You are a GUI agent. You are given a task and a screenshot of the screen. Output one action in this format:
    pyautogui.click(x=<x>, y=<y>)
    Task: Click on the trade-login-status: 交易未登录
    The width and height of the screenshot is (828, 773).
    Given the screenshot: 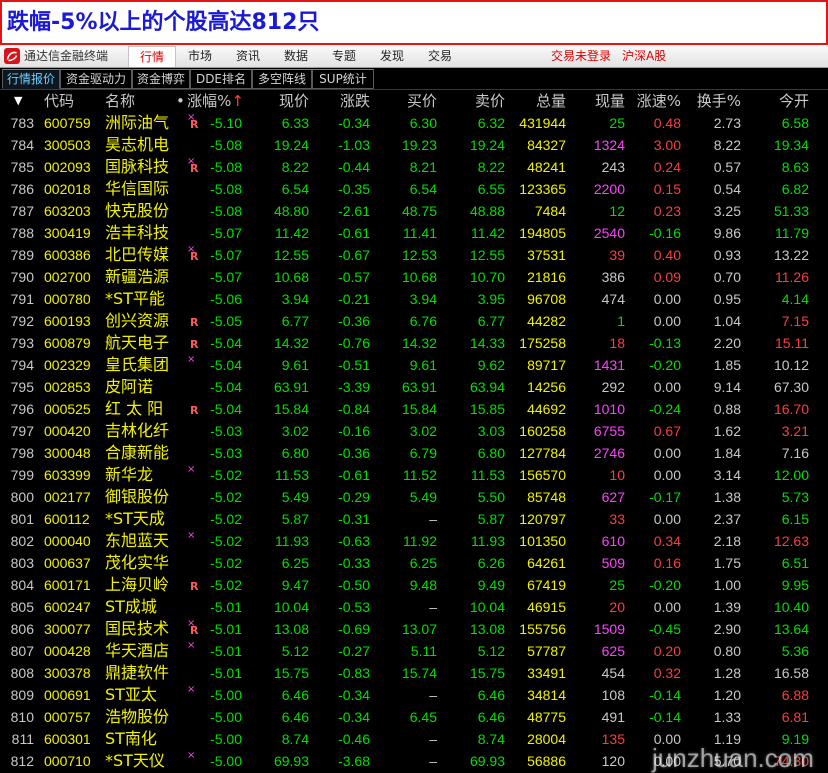 What is the action you would take?
    pyautogui.click(x=581, y=56)
    